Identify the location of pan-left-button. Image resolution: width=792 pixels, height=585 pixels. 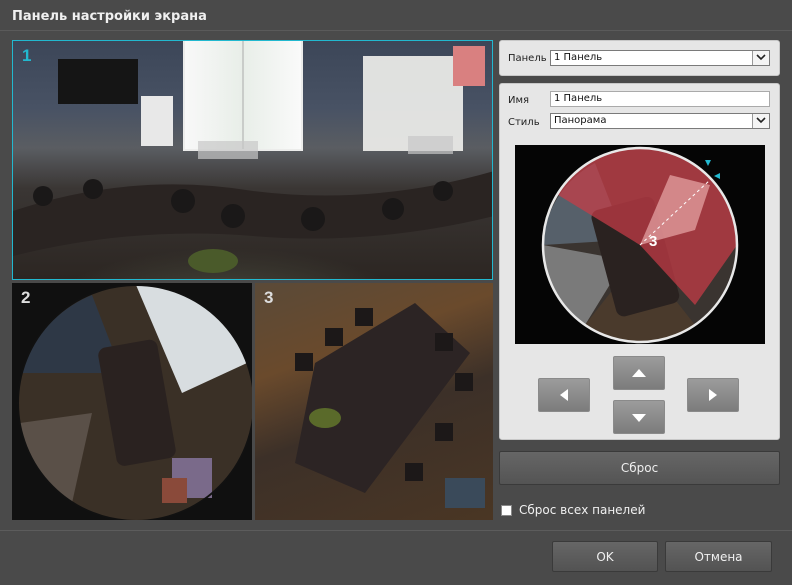
(564, 395).